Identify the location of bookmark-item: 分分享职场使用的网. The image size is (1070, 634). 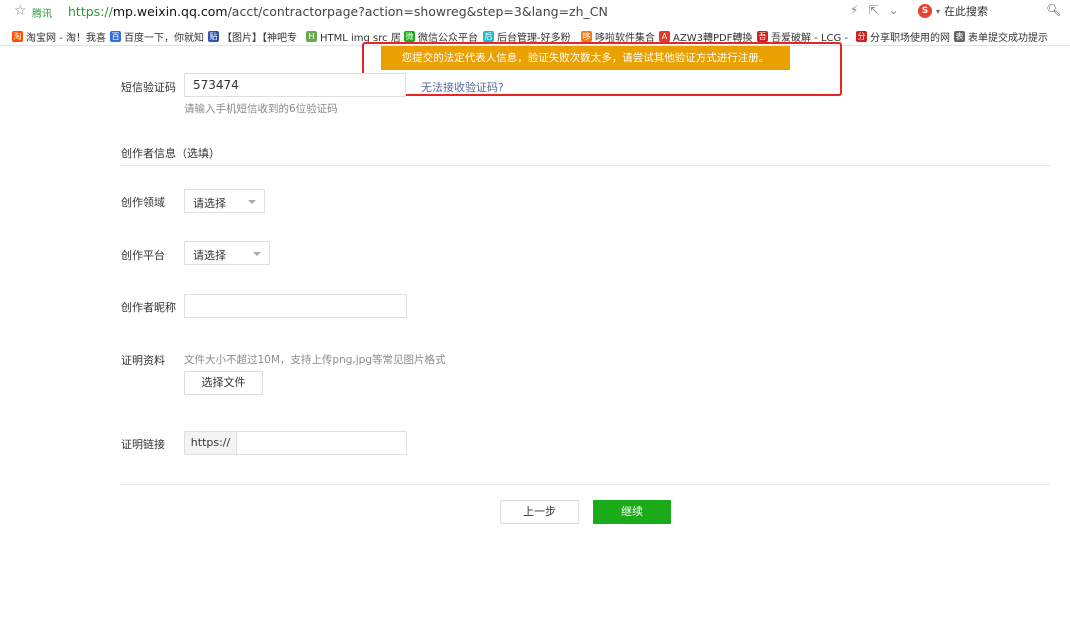
(903, 36).